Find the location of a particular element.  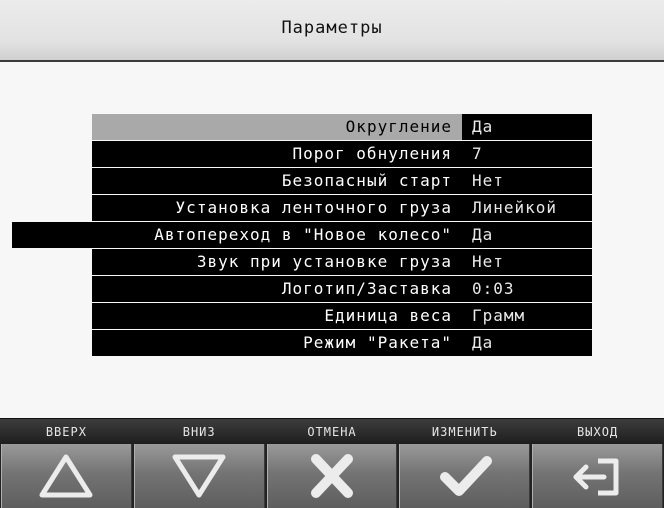

change-label: ИЗМЕНИТЬ is located at coordinates (464, 432).